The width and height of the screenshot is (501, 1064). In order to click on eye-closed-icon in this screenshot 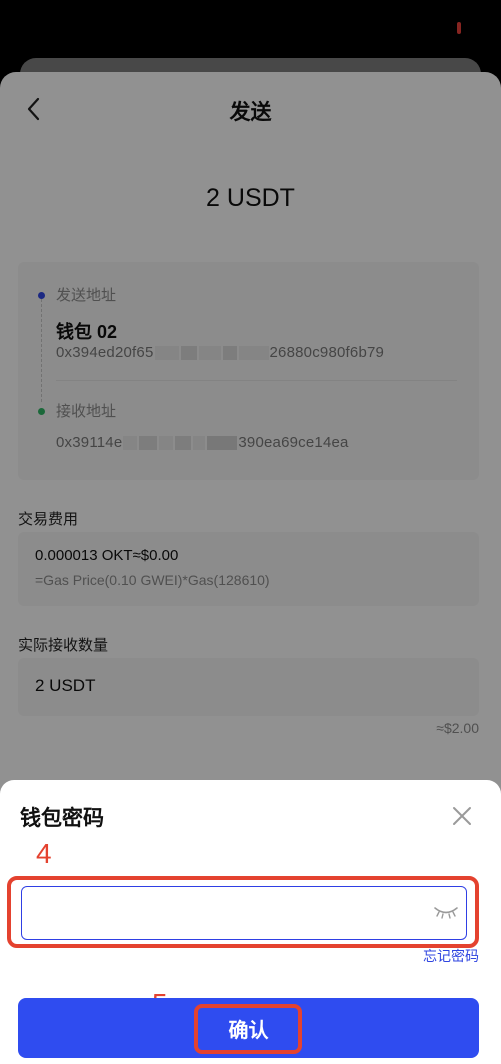, I will do `click(446, 913)`.